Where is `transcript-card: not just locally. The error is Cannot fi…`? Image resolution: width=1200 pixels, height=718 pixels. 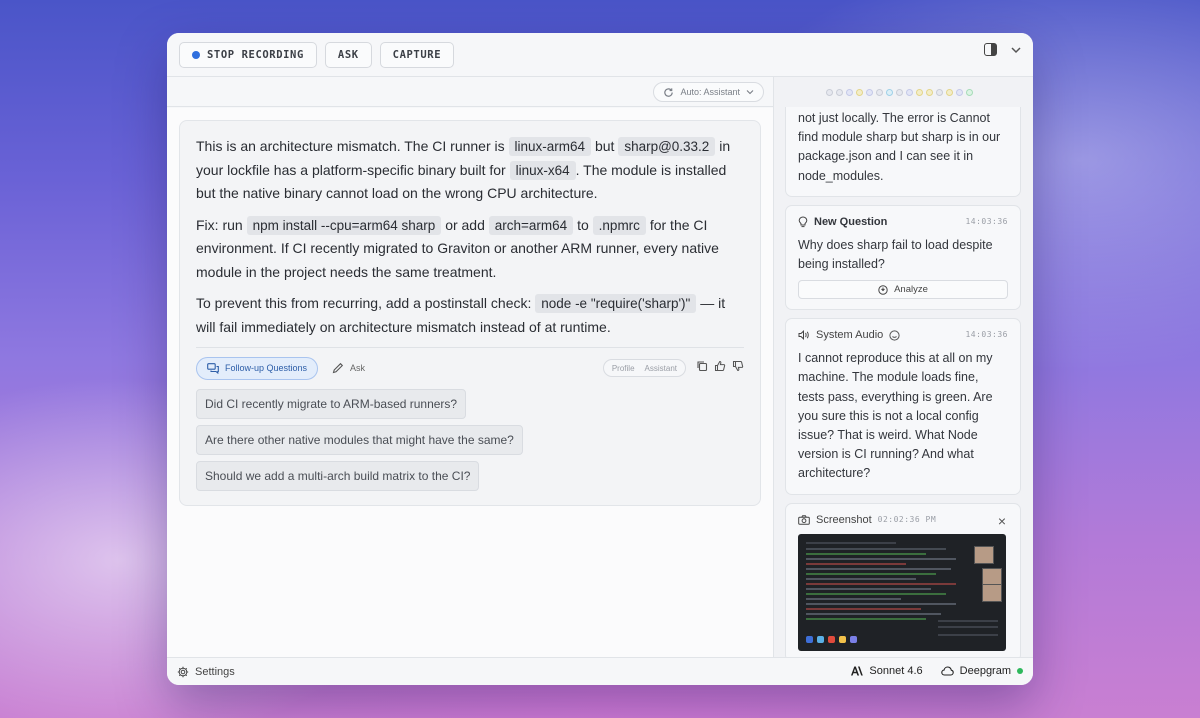 transcript-card: not just locally. The error is Cannot fi… is located at coordinates (903, 152).